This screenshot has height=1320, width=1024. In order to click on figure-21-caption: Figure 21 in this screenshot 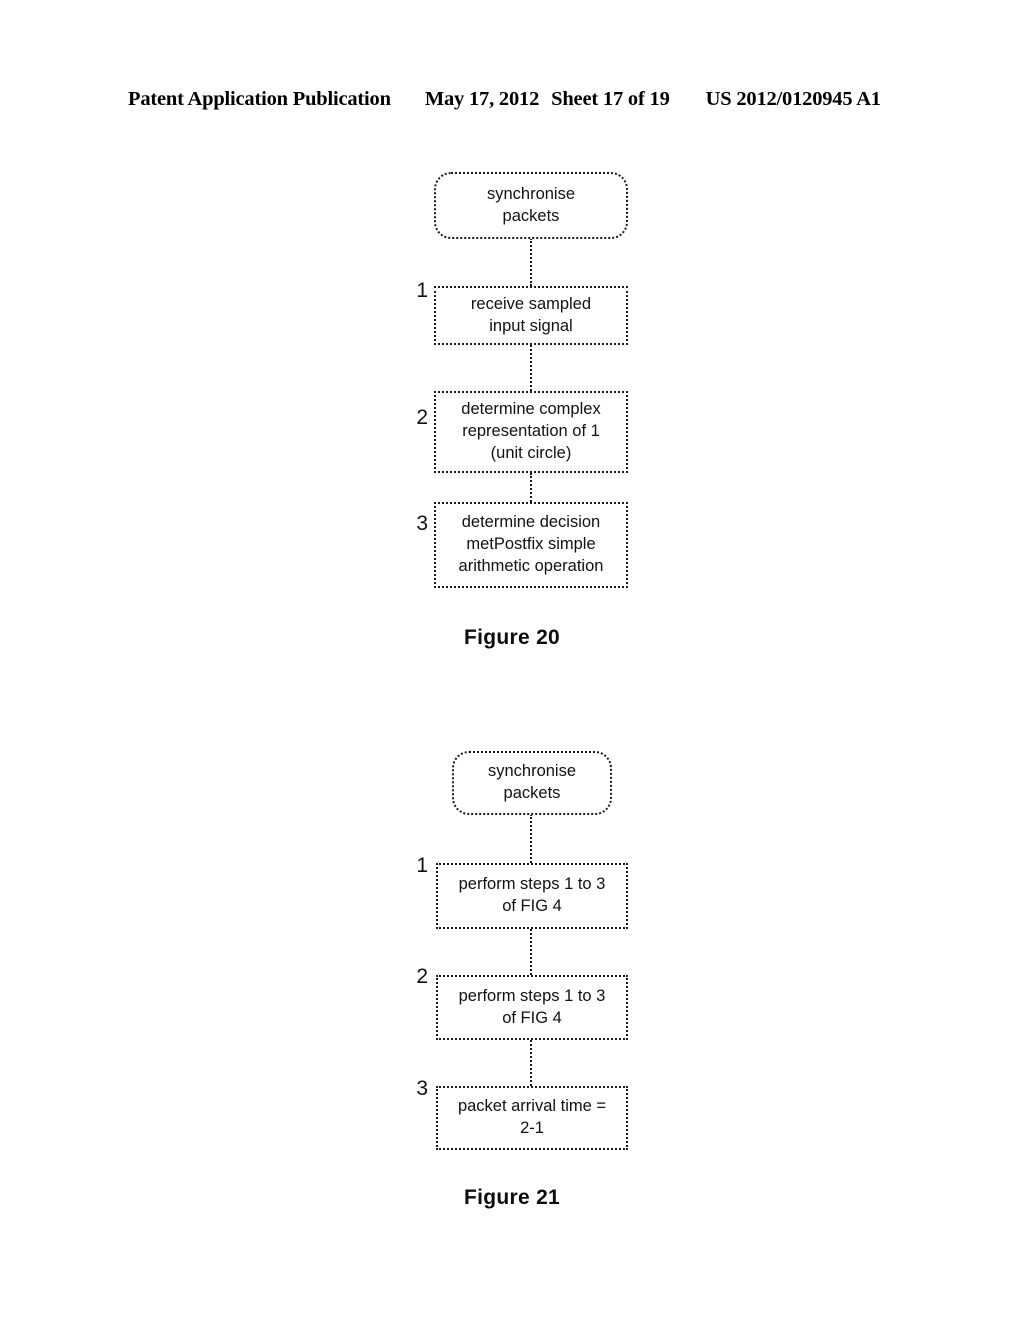, I will do `click(512, 1197)`.